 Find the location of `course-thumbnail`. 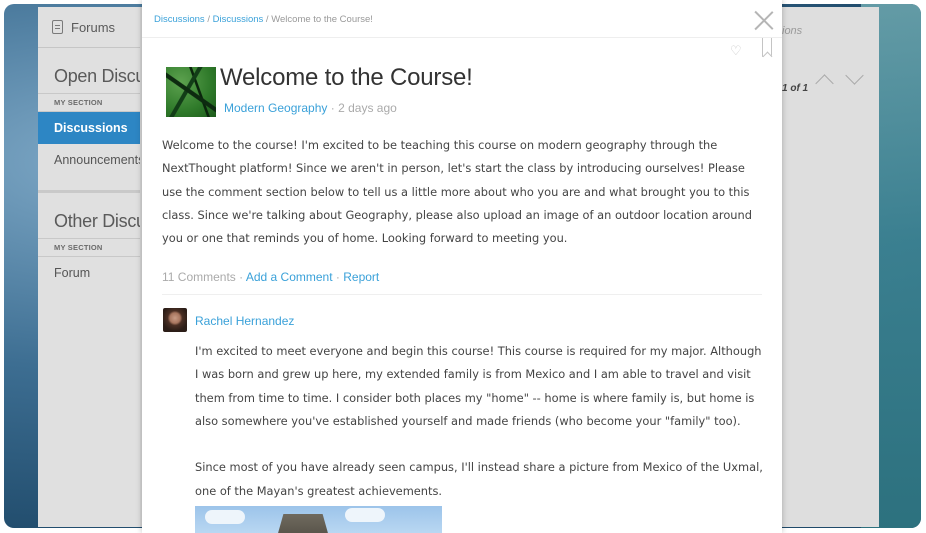

course-thumbnail is located at coordinates (191, 92).